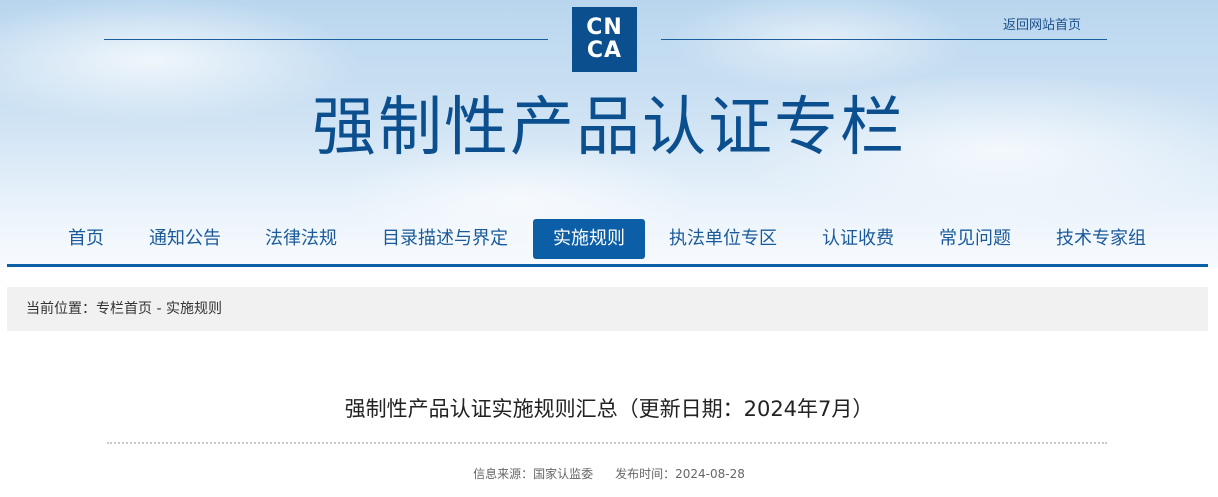 Image resolution: width=1218 pixels, height=497 pixels. I want to click on article-title: 强制性产品认证实施规则汇总（更新日期：2024年7月）, so click(609, 409).